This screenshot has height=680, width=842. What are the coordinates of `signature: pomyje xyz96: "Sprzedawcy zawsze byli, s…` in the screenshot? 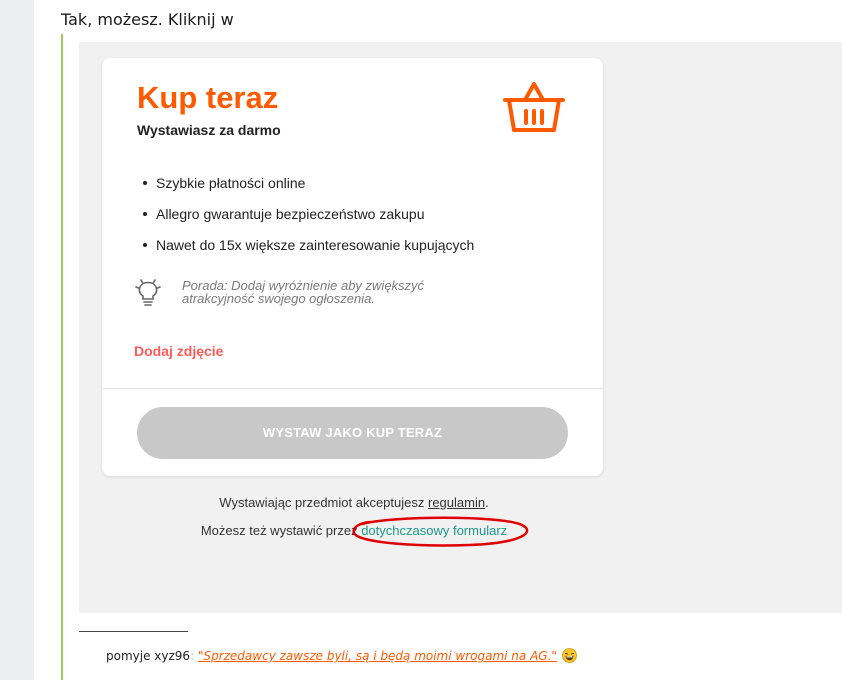 It's located at (341, 655).